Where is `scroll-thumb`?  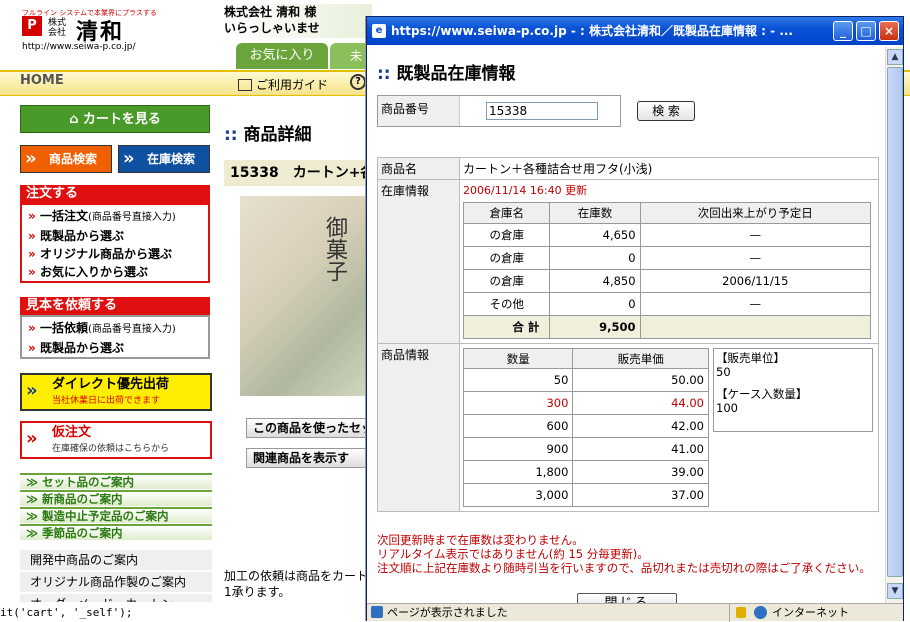
scroll-thumb is located at coordinates (895, 322).